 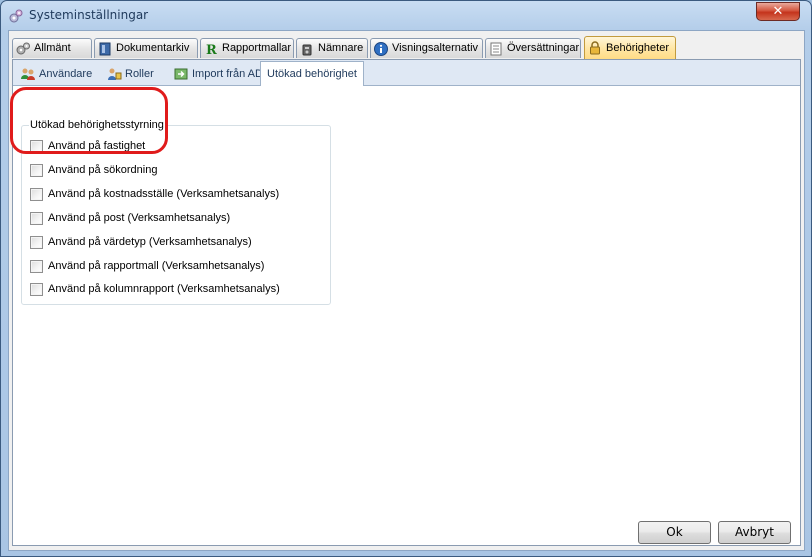 What do you see at coordinates (381, 48) in the screenshot?
I see `info-icon` at bounding box center [381, 48].